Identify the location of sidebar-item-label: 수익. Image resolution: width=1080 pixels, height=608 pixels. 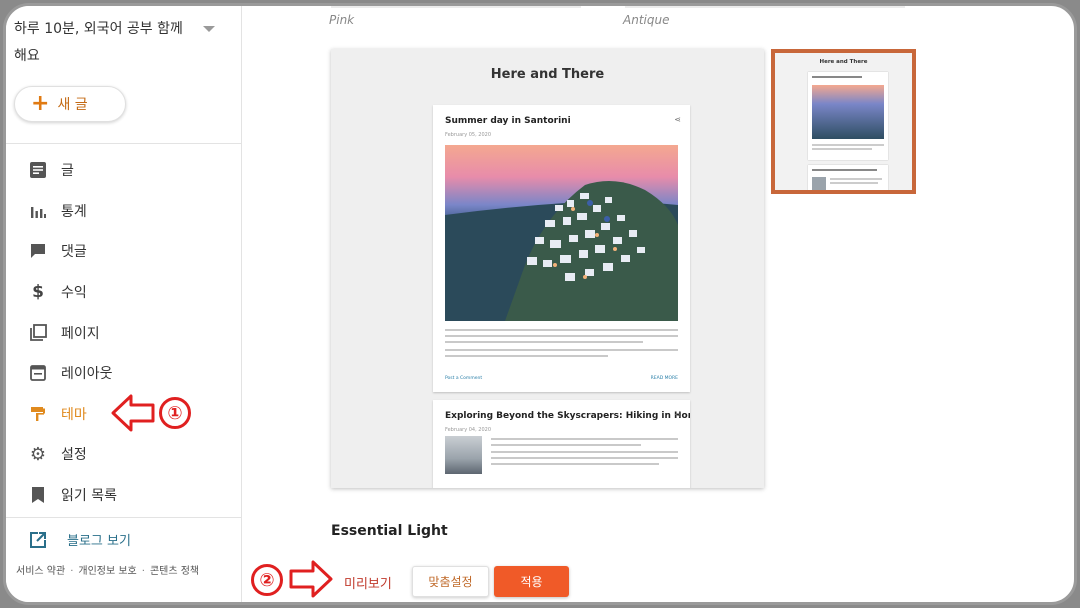
(74, 293).